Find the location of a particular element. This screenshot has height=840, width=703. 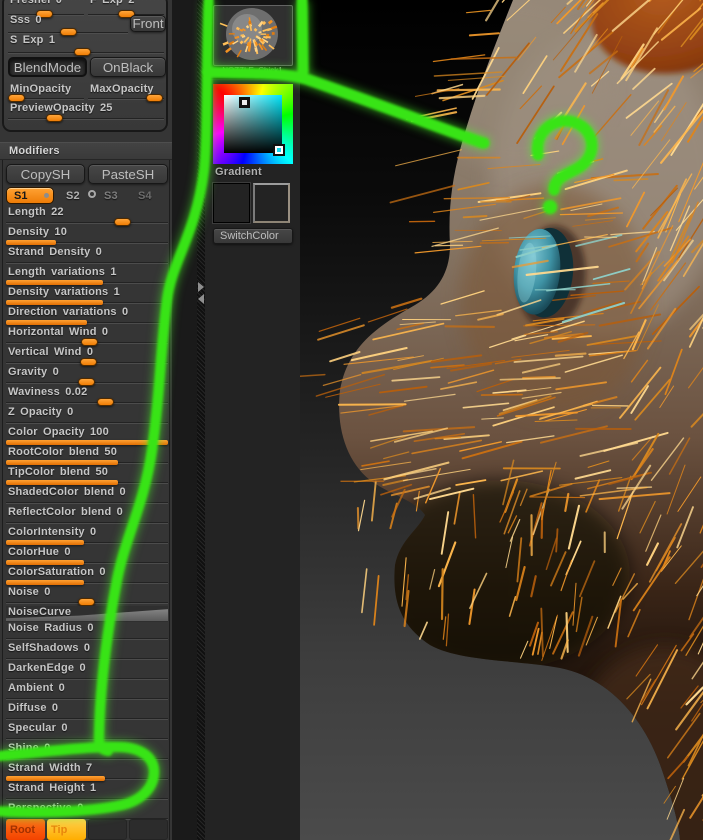

slider-direction-variations: Direction variations 0 is located at coordinates (87, 316).